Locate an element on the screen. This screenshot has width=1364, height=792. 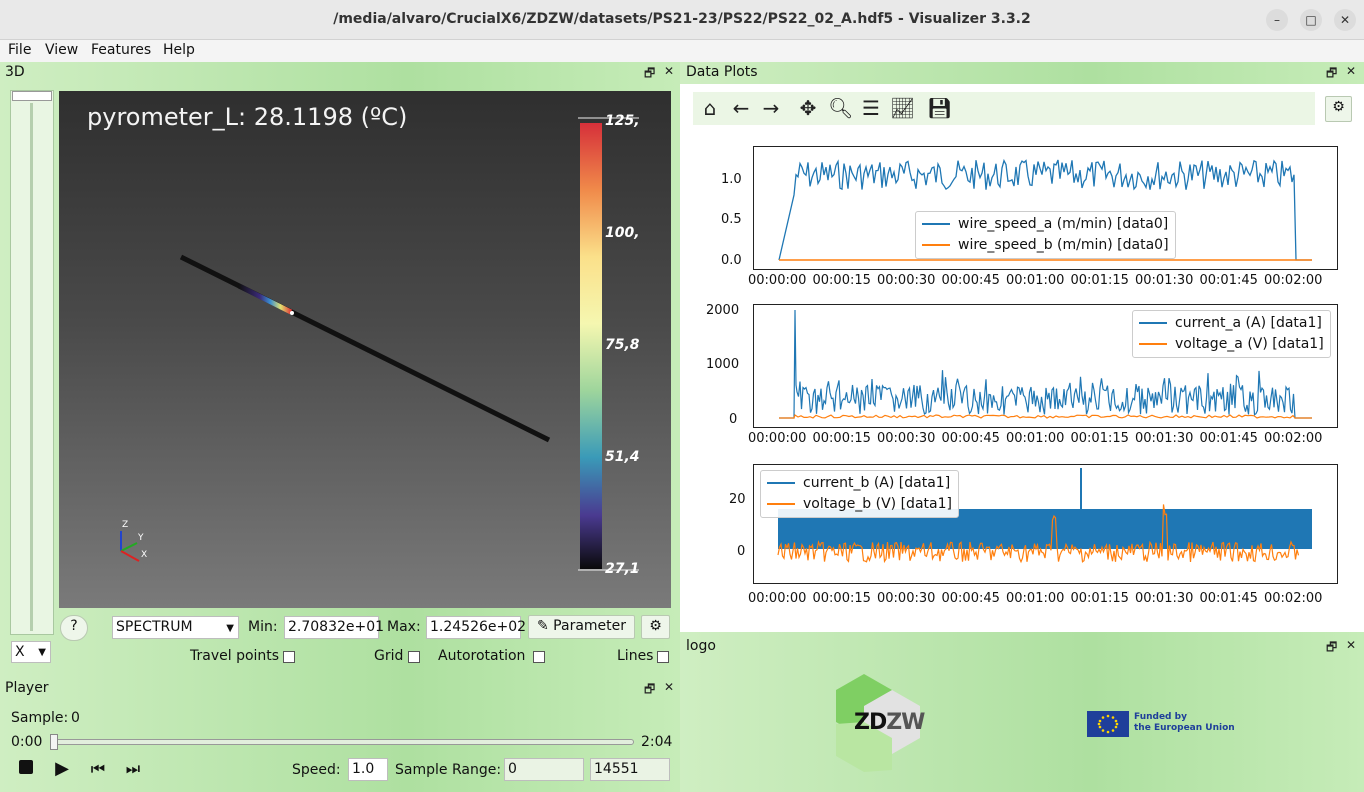
max-input: 1.24526e+02 is located at coordinates (476, 627).